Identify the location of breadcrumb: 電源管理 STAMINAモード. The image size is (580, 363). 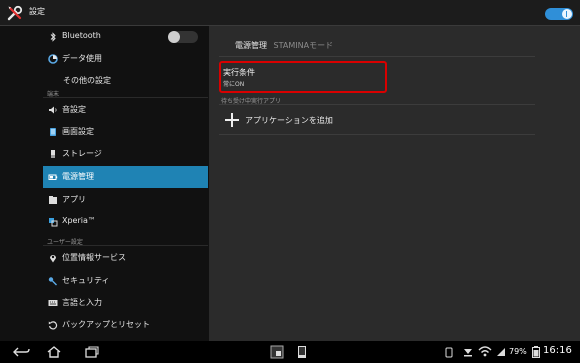
(284, 45).